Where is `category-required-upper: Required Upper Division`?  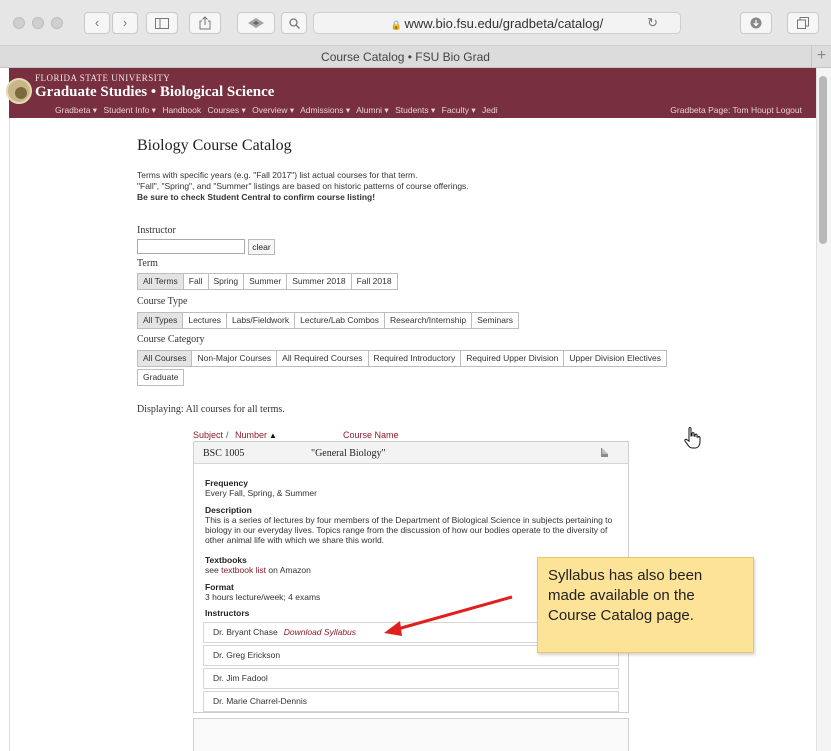 category-required-upper: Required Upper Division is located at coordinates (512, 358).